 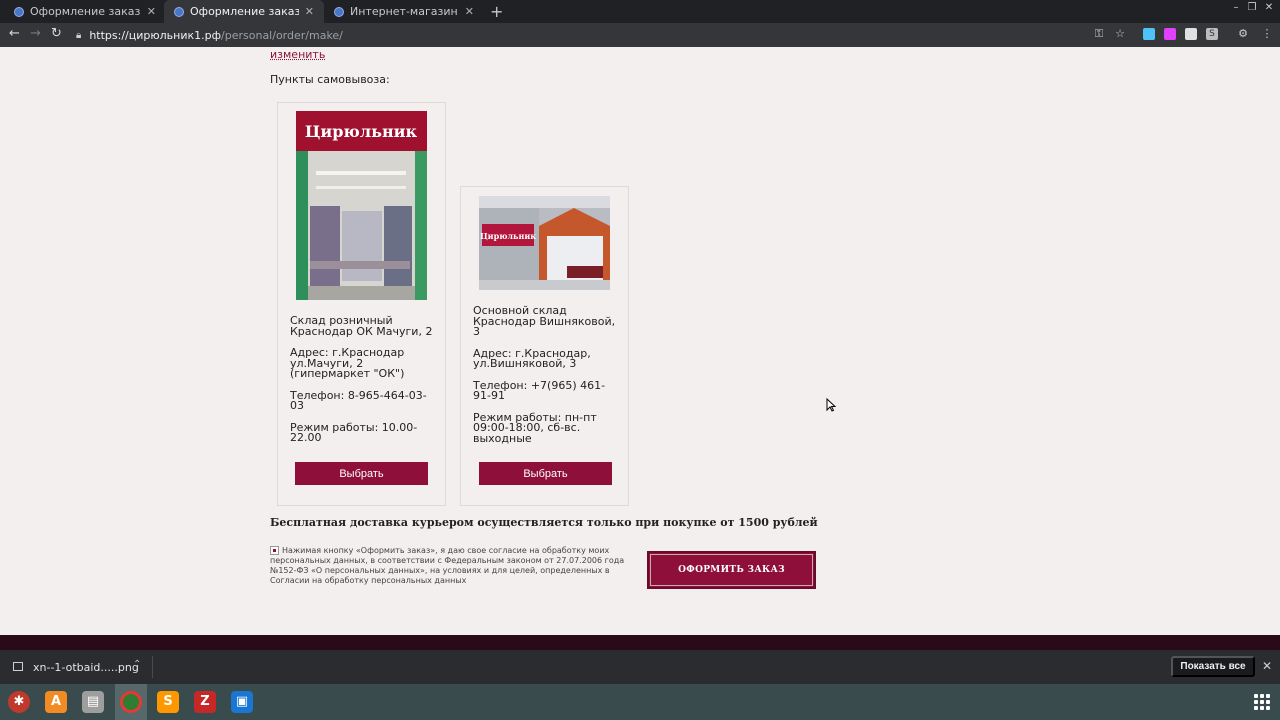 I want to click on download-file-name: xn--1-otbaid.....png, so click(x=86, y=667).